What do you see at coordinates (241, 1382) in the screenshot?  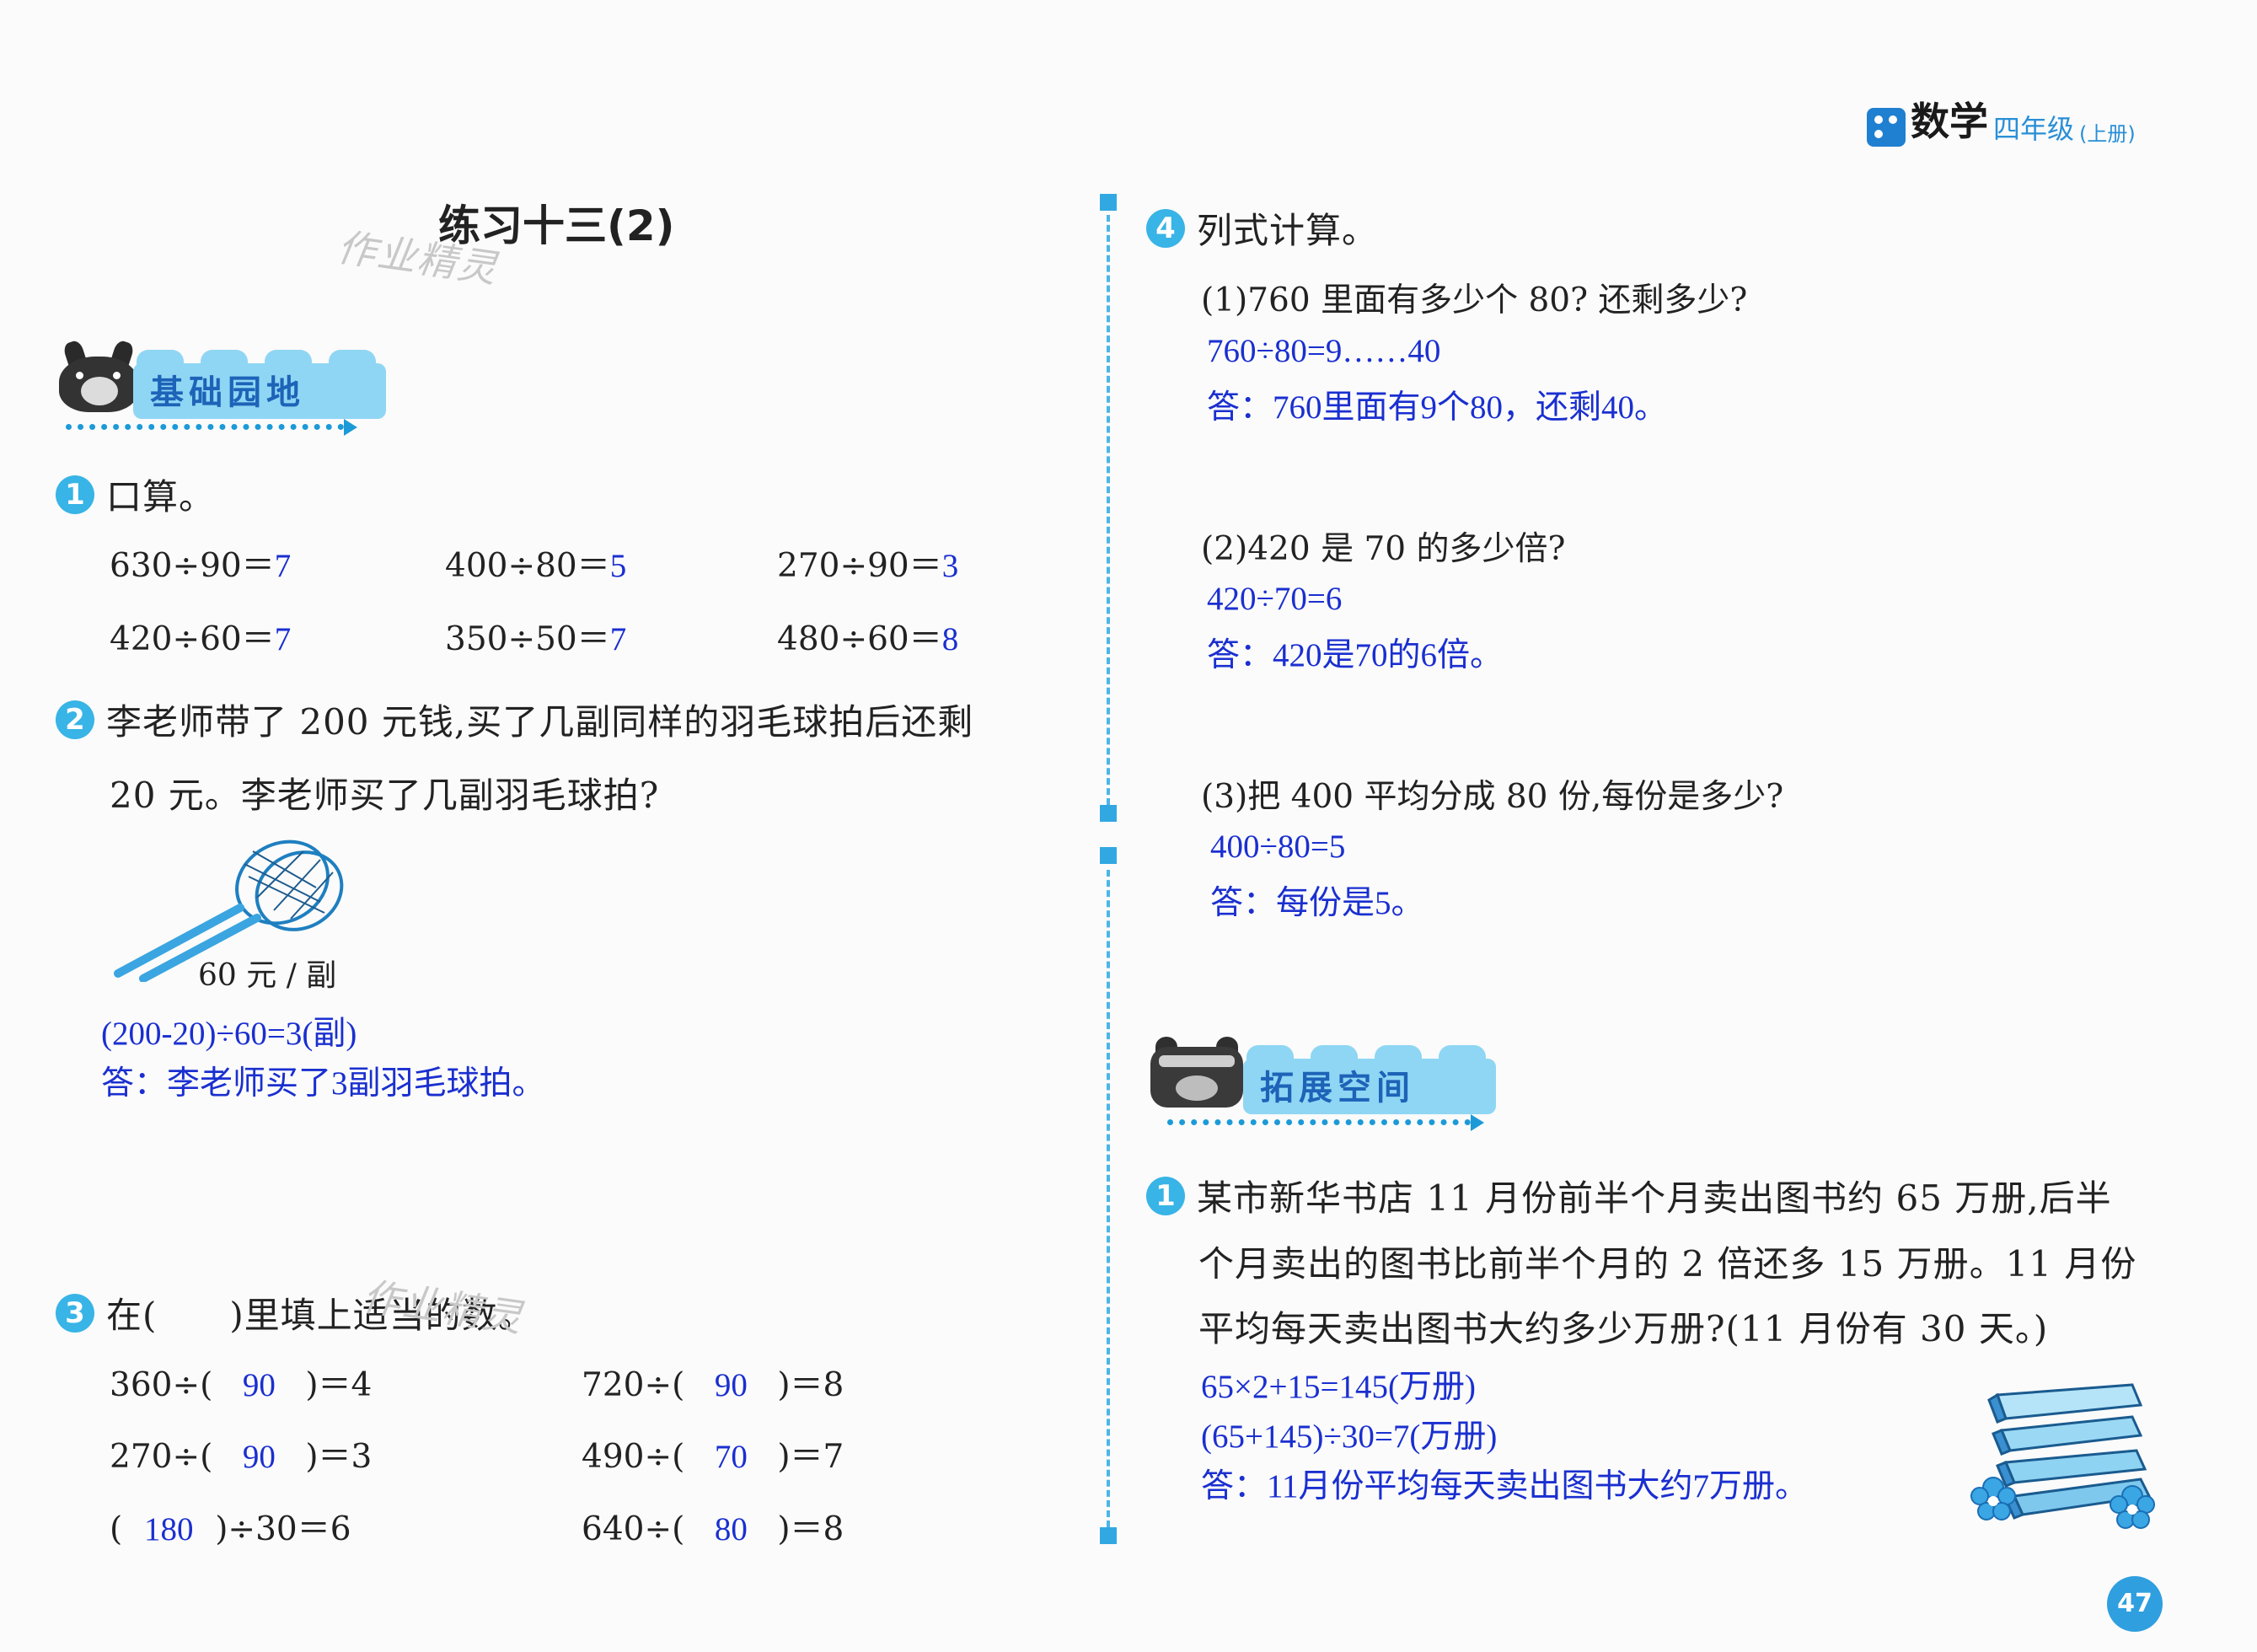 I see `q3-item-1: 360÷( 90 )＝4` at bounding box center [241, 1382].